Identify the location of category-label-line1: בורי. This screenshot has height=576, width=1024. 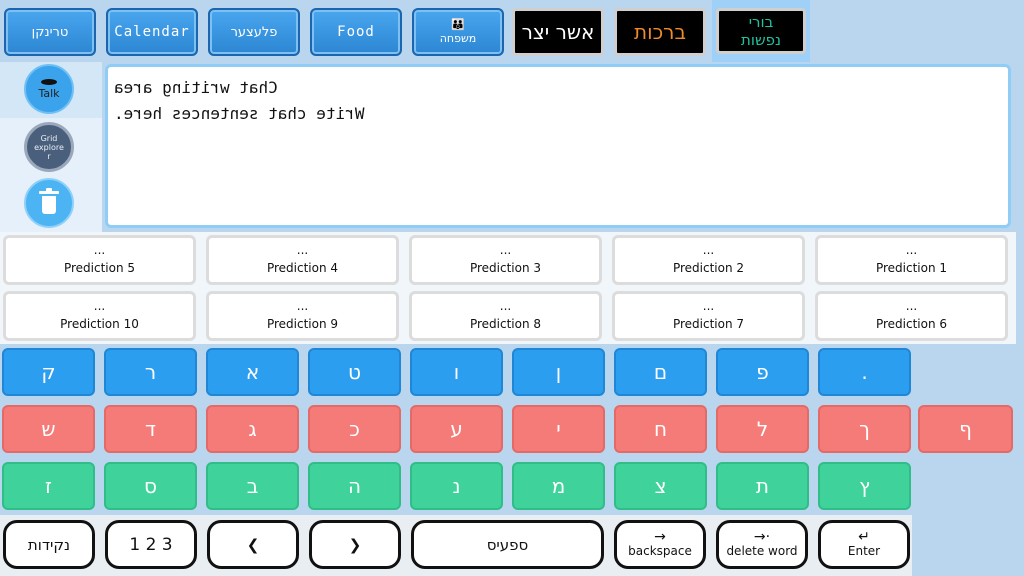
(761, 22).